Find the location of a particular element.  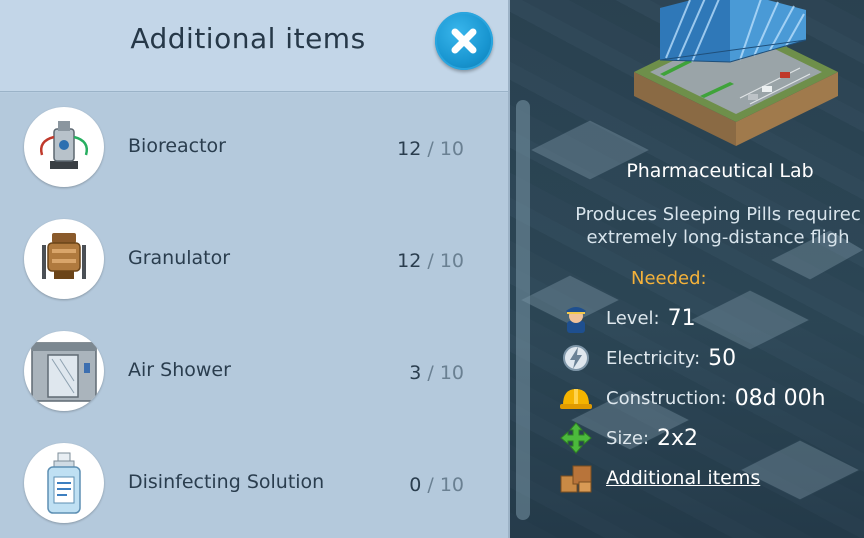

pilot-avatar-icon is located at coordinates (576, 318).